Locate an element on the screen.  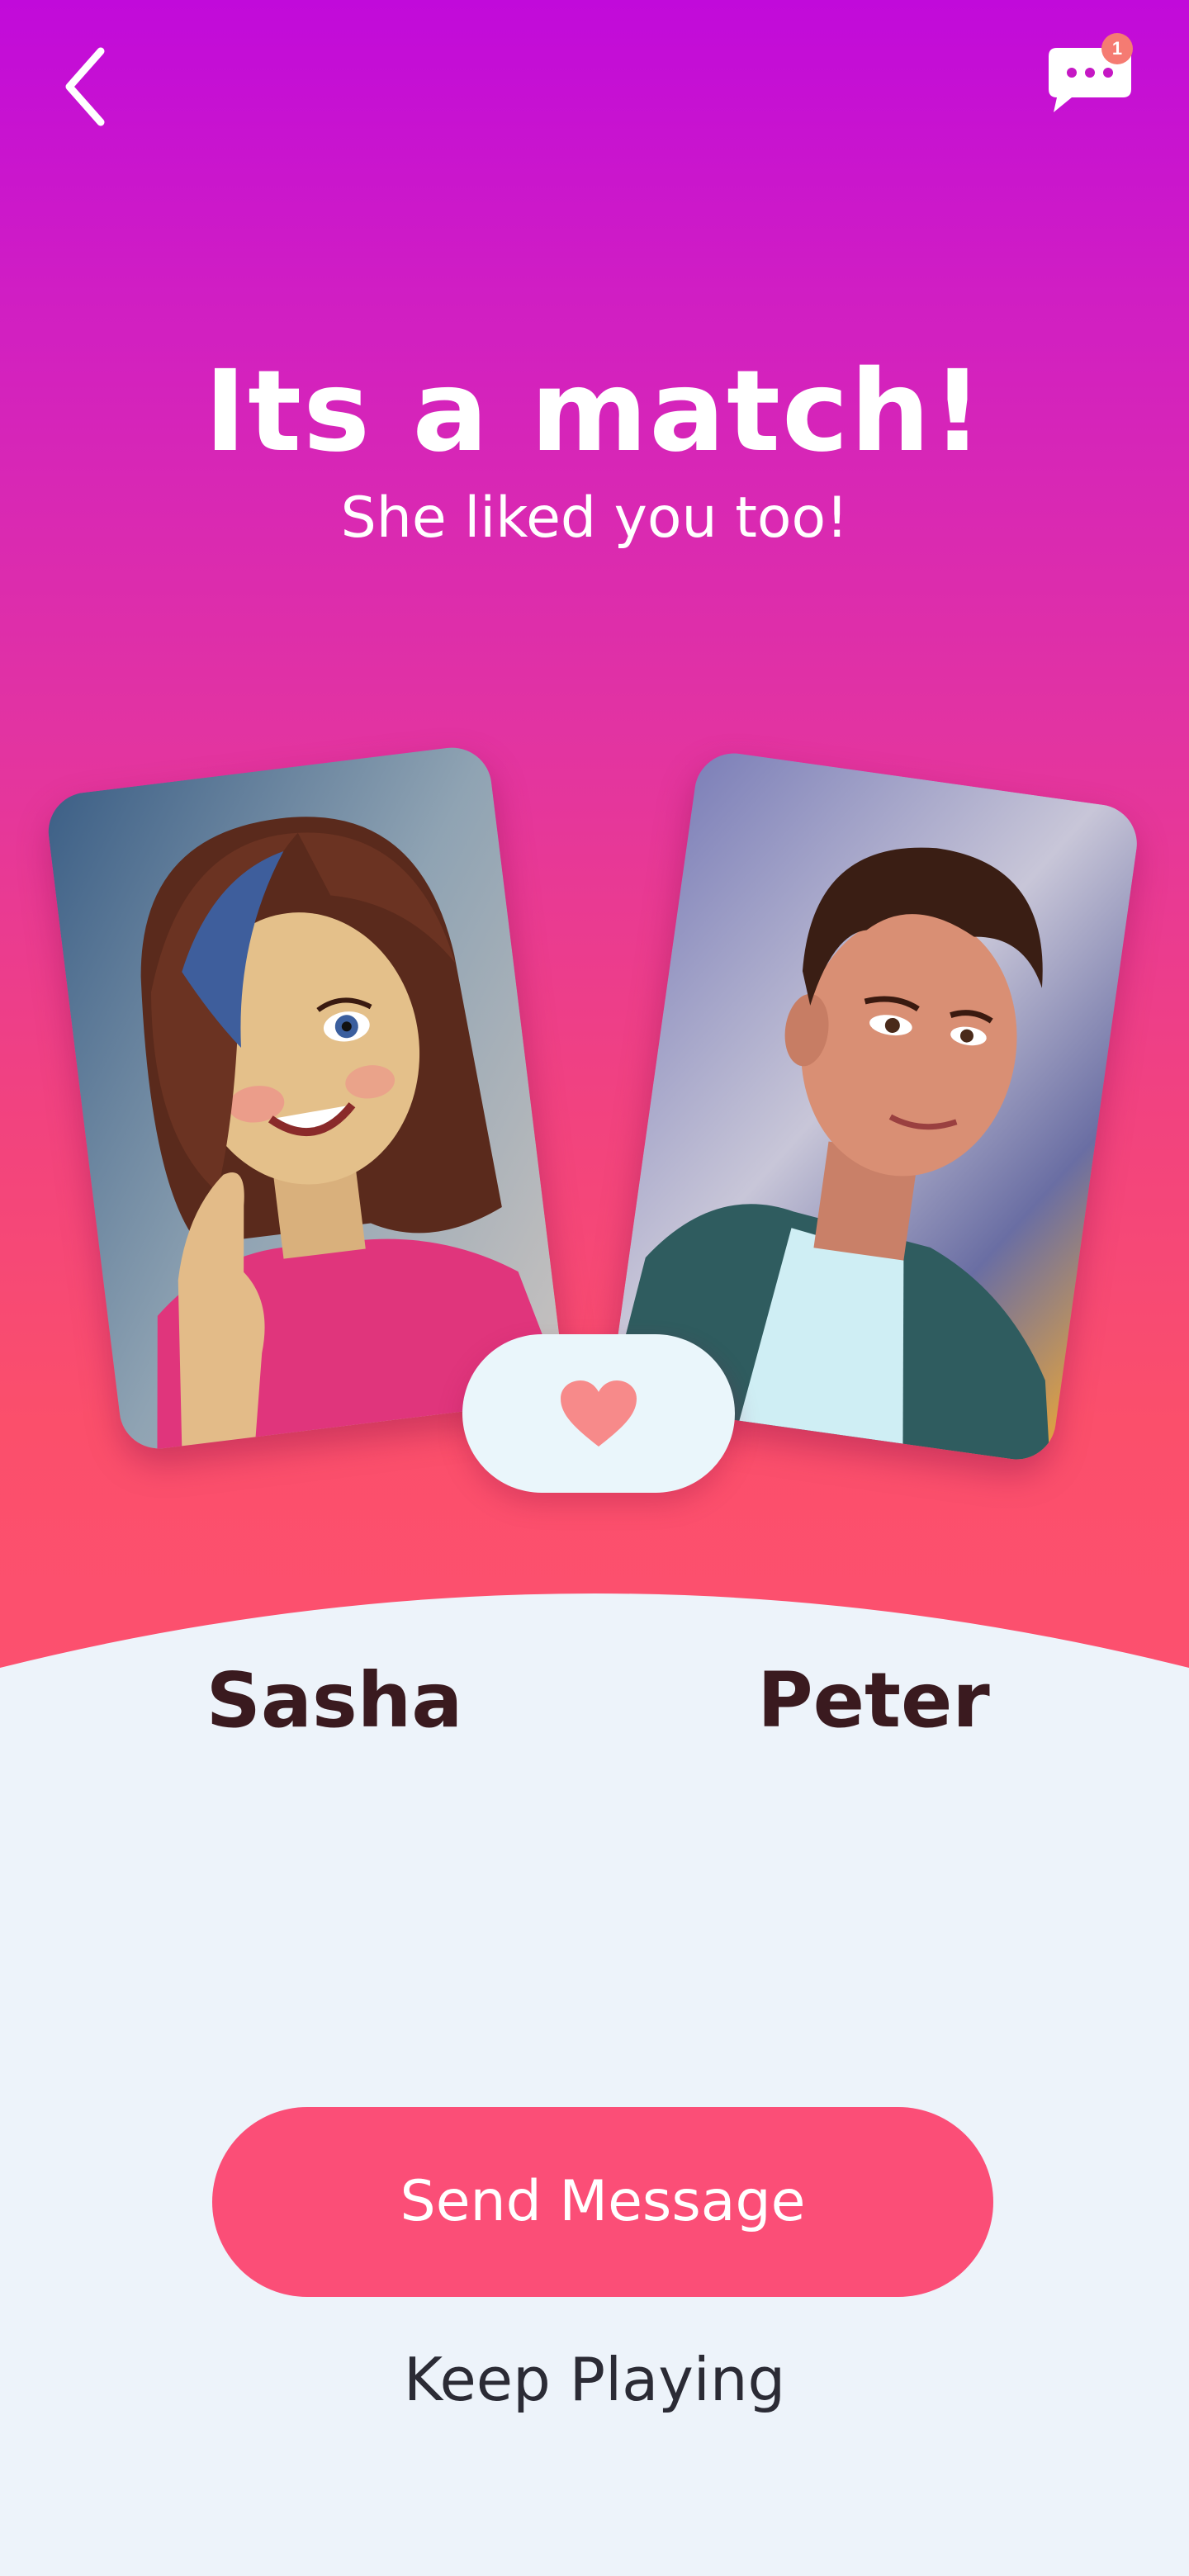
sasha-avatar-illustration is located at coordinates (305, 1098).